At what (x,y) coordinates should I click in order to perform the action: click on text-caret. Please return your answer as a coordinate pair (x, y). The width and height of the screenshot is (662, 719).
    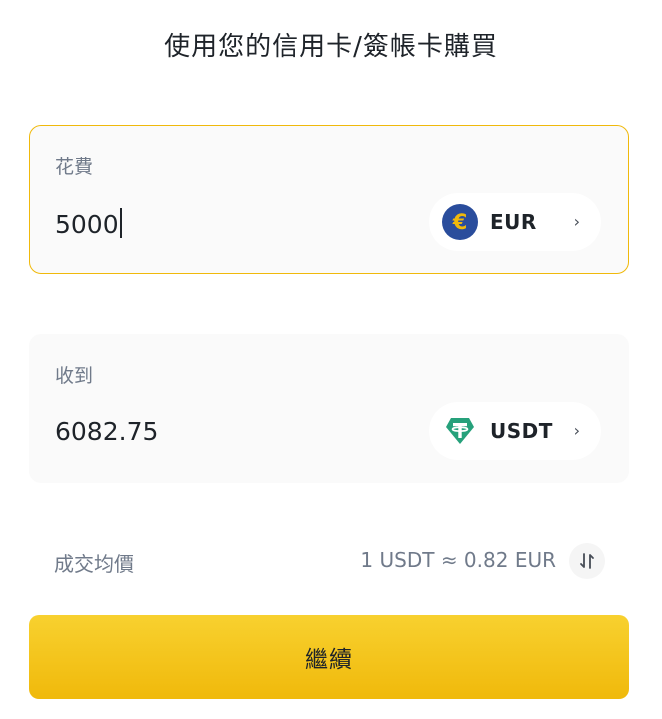
    Looking at the image, I should click on (120, 223).